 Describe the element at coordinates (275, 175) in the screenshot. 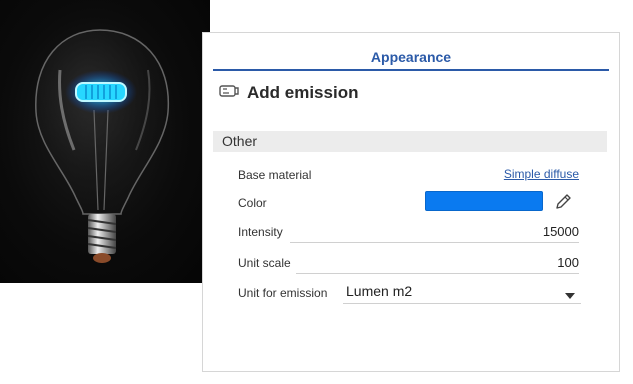

I see `base-material-label: Base material` at that location.